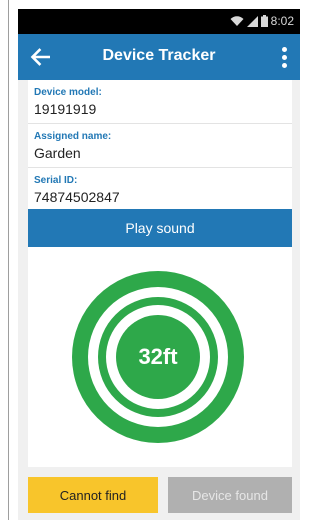  I want to click on assigned-name-row: Assigned name: Garden, so click(160, 146).